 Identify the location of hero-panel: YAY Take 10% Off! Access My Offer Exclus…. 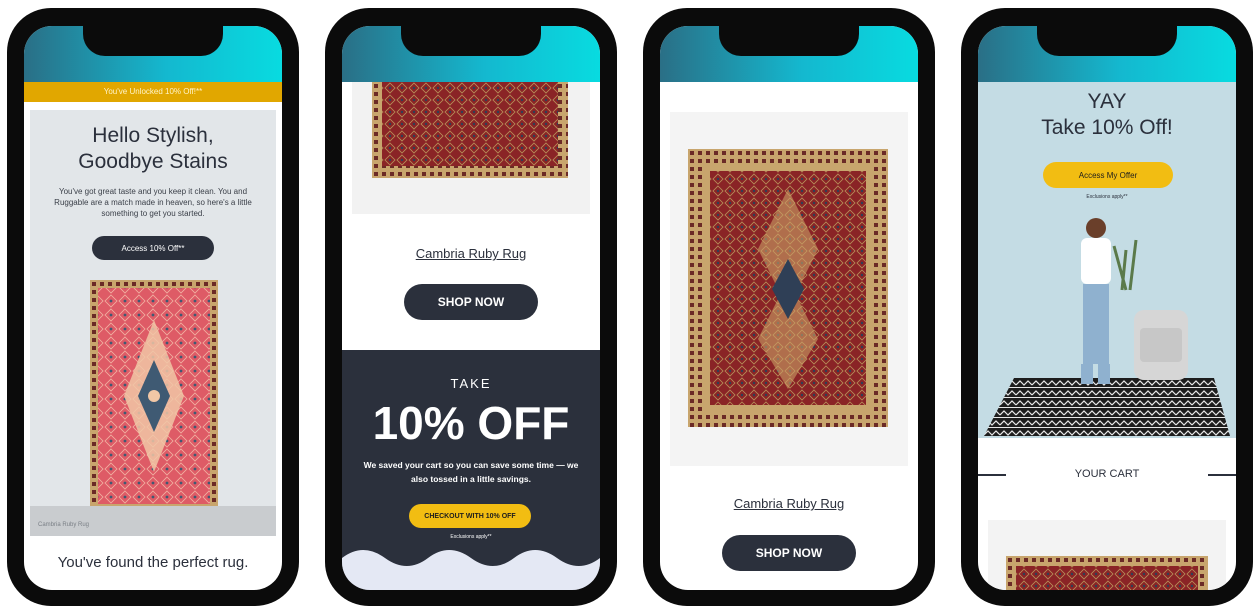
(1107, 260).